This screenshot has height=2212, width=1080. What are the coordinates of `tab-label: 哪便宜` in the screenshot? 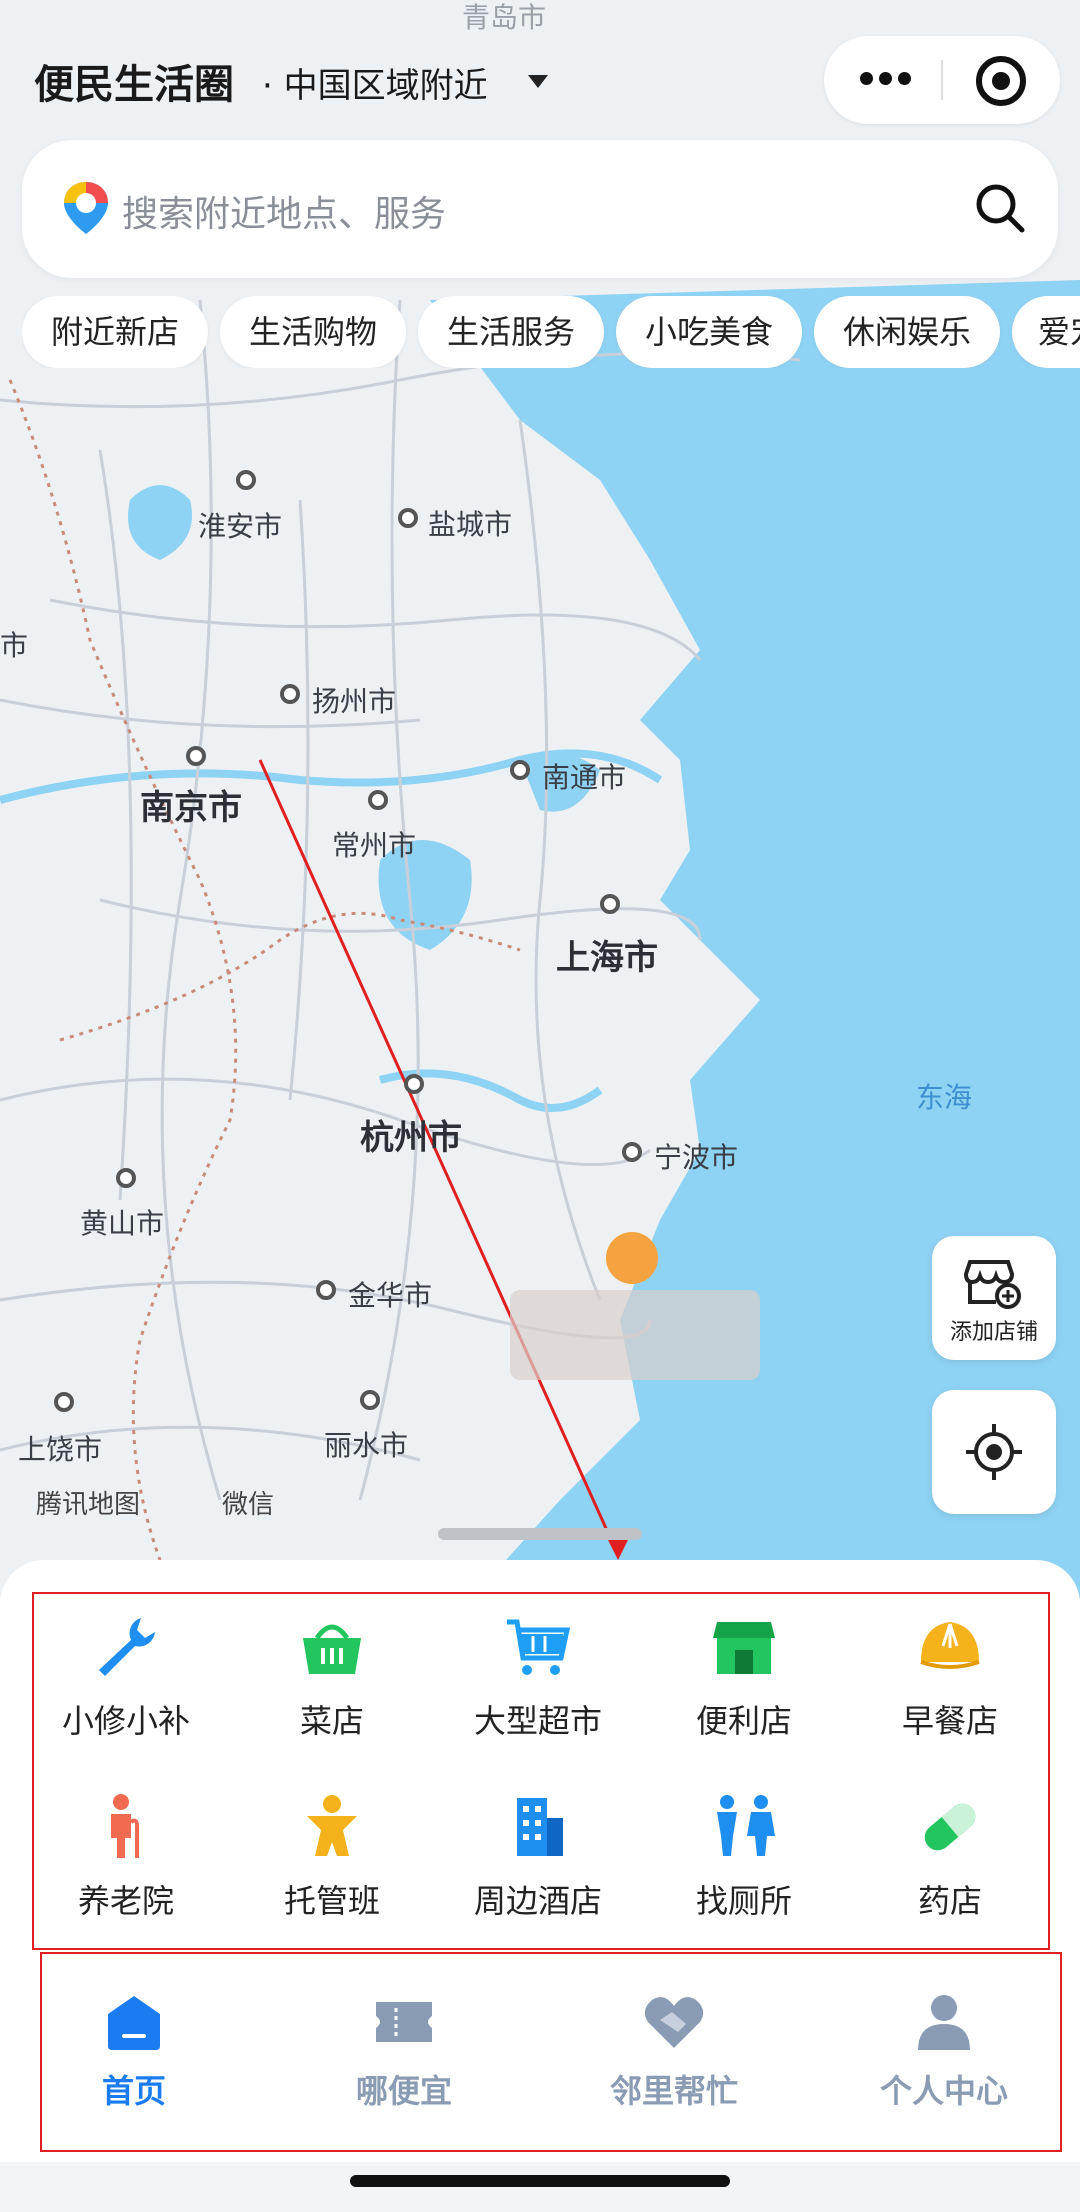 It's located at (403, 2091).